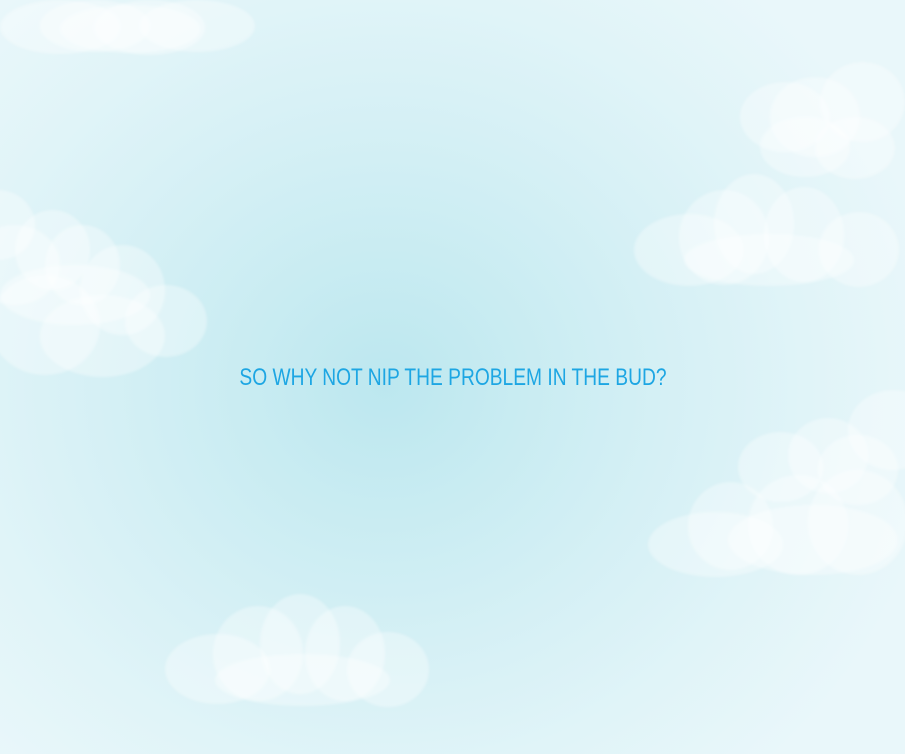  I want to click on cloud-top-right, so click(822, 122).